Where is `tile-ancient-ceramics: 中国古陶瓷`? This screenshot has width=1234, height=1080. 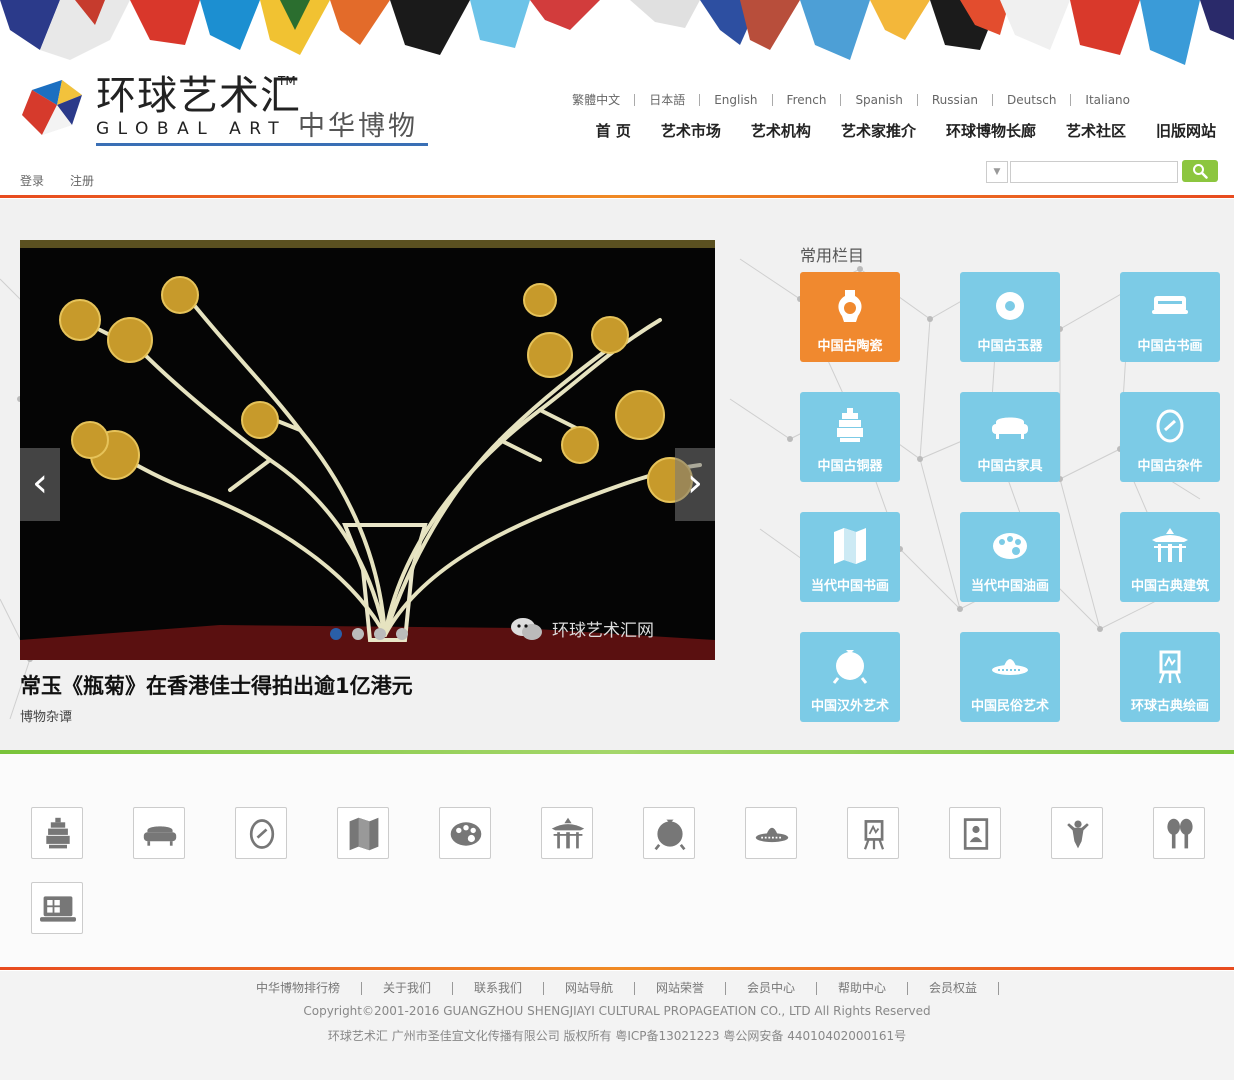
tile-ancient-ceramics: 中国古陶瓷 is located at coordinates (850, 317).